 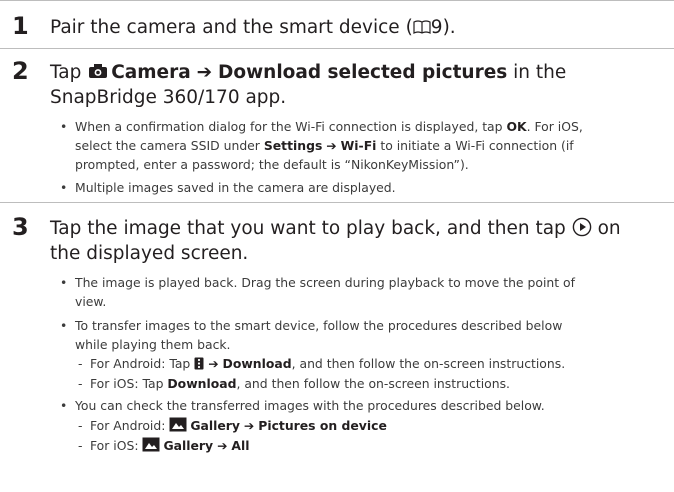 What do you see at coordinates (337, 0) in the screenshot?
I see `top-divider` at bounding box center [337, 0].